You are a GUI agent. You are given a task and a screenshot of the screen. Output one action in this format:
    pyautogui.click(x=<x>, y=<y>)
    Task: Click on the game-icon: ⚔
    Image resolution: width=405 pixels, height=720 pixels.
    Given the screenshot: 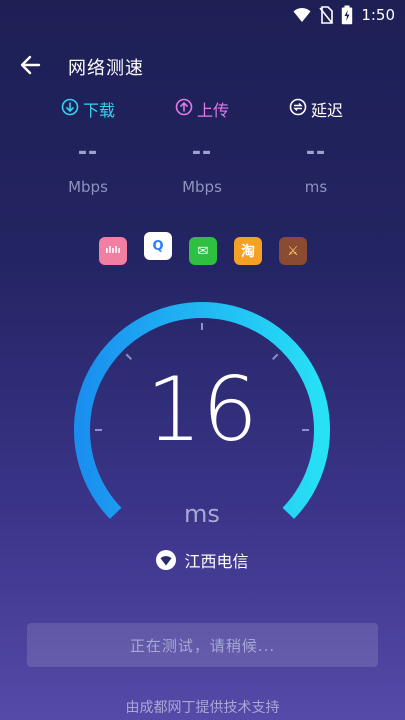 What is the action you would take?
    pyautogui.click(x=293, y=251)
    